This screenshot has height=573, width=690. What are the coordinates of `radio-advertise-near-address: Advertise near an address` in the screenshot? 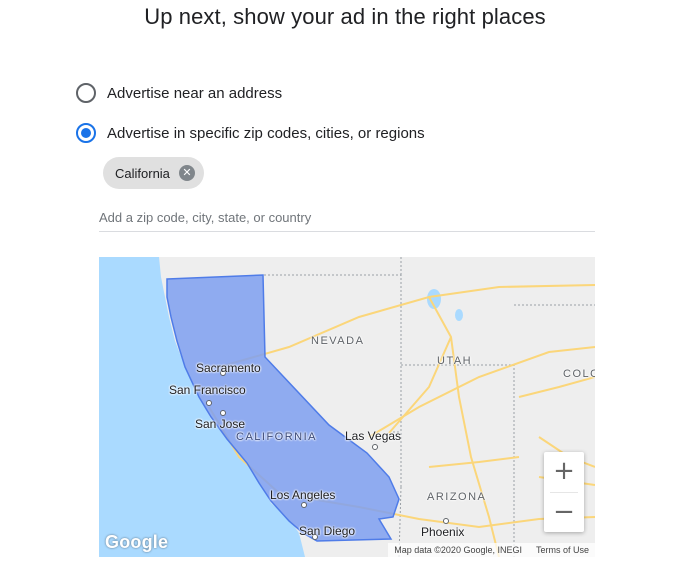 It's located at (179, 93).